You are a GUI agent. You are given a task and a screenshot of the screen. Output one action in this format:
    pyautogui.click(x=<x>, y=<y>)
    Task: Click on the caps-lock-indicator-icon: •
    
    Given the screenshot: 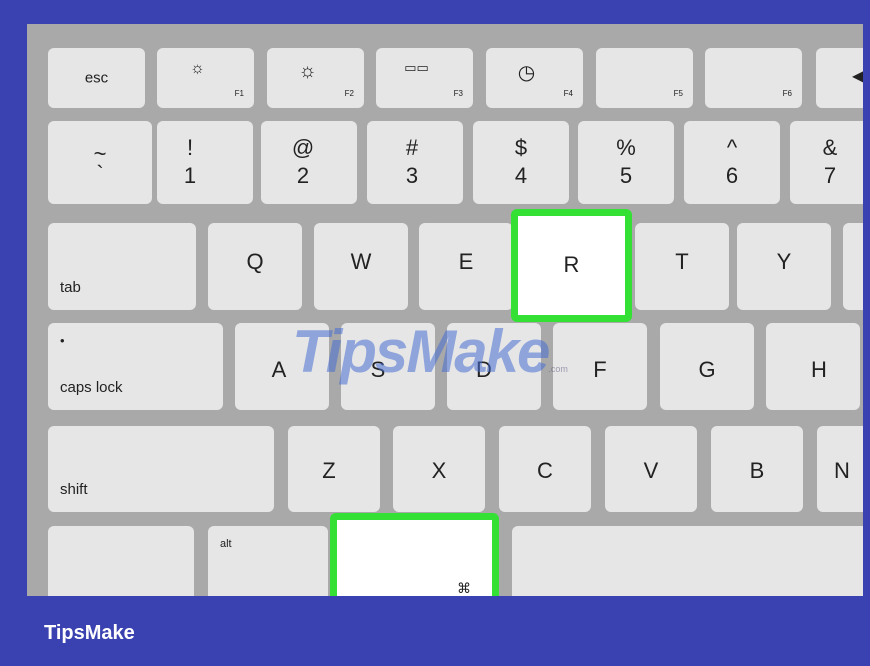 What is the action you would take?
    pyautogui.click(x=62, y=340)
    